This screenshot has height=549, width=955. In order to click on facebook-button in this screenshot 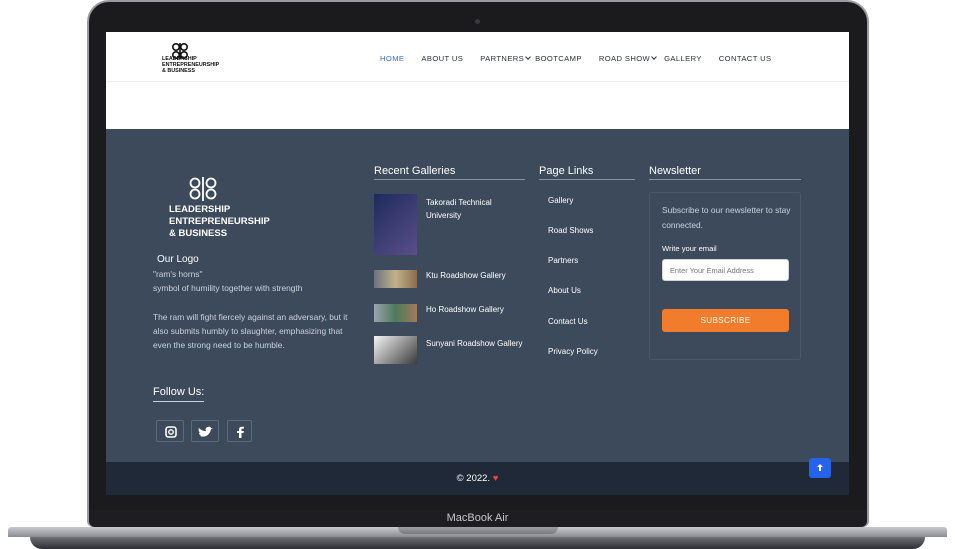, I will do `click(239, 431)`.